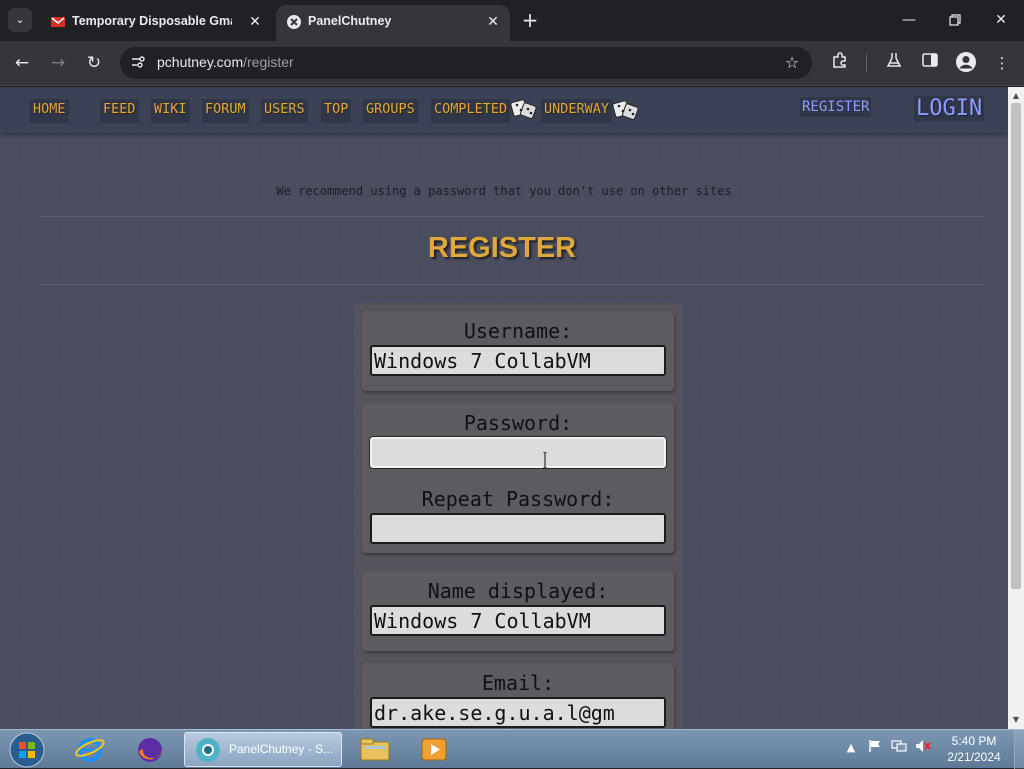 The image size is (1024, 769). Describe the element at coordinates (138, 62) in the screenshot. I see `site-info-icon` at that location.